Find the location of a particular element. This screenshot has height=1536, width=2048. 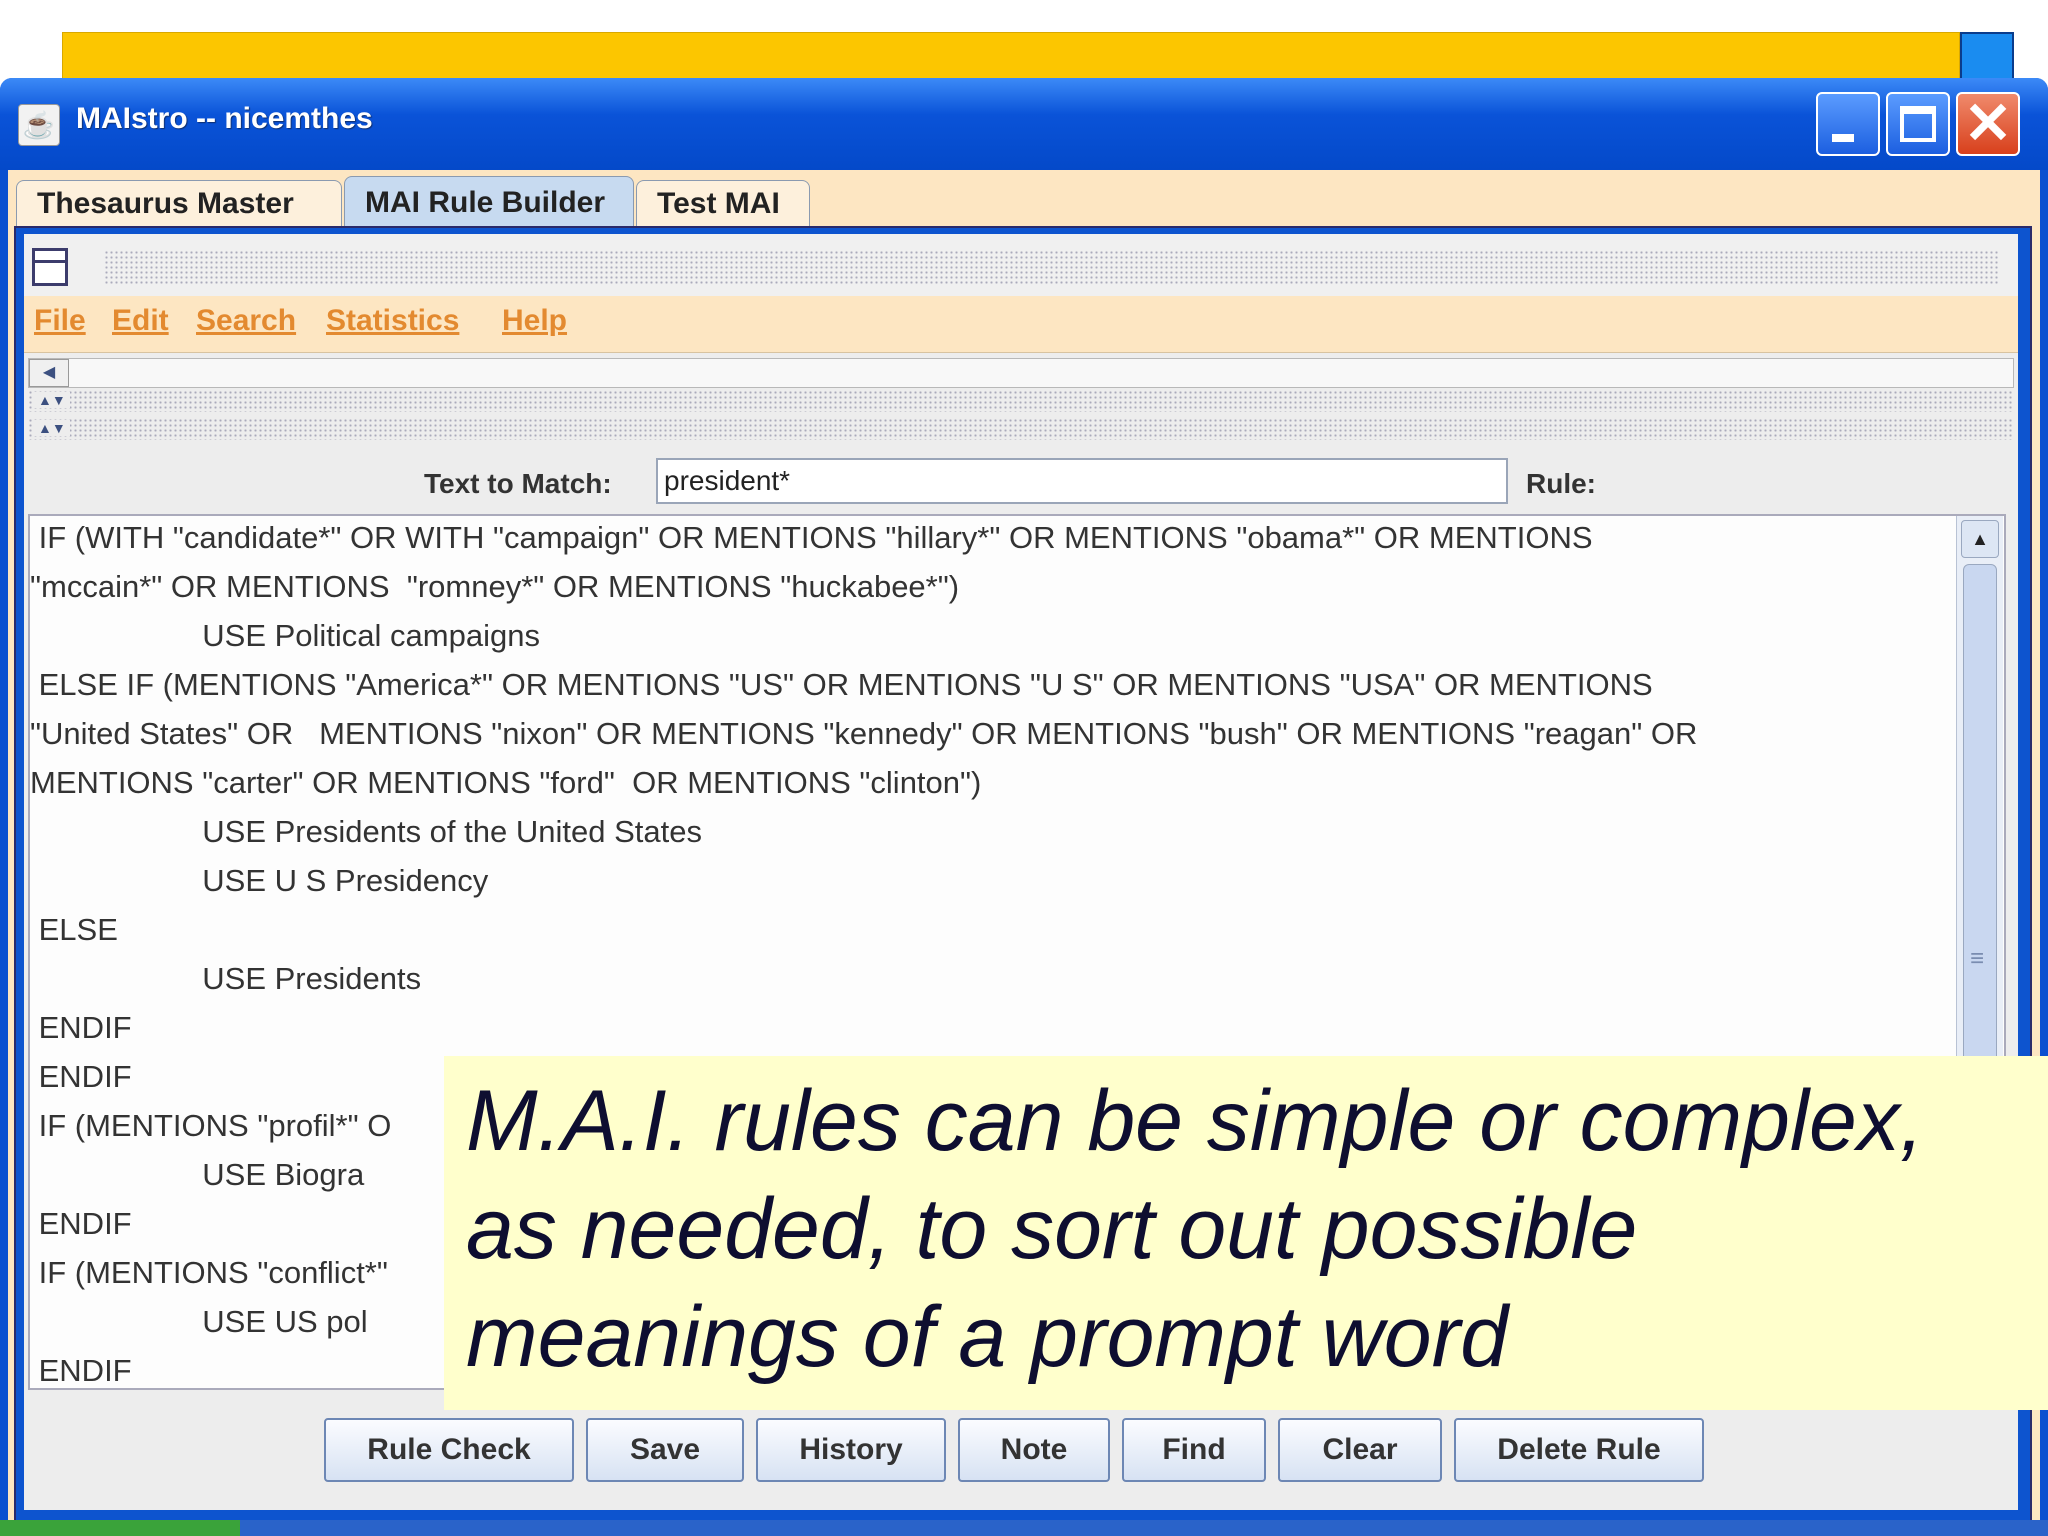

drag-grip is located at coordinates (1052, 267).